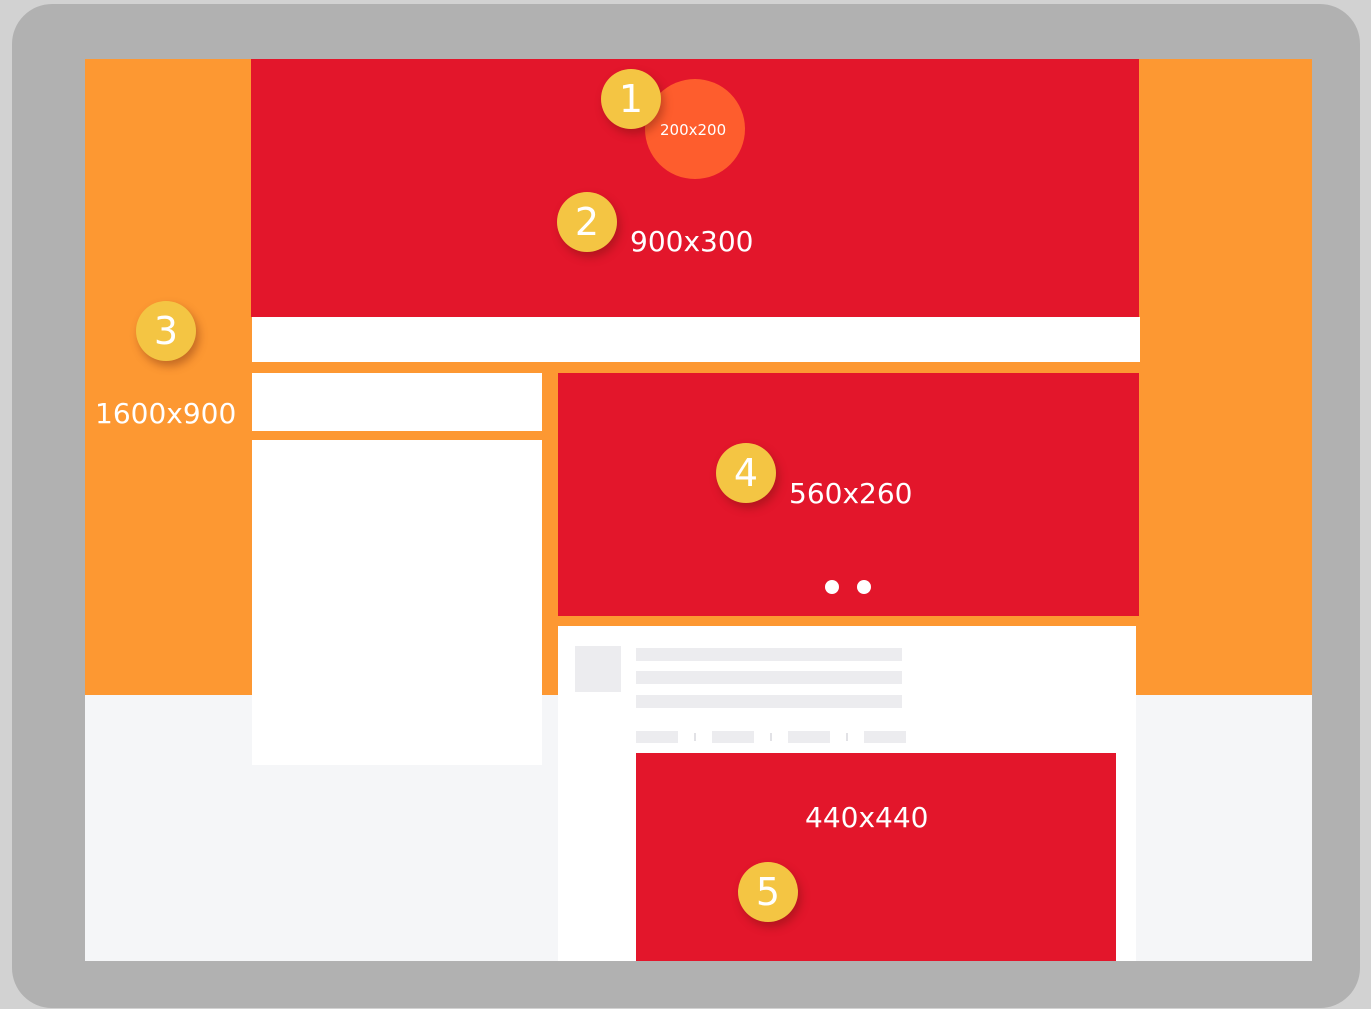 Image resolution: width=1371 pixels, height=1009 pixels. Describe the element at coordinates (867, 817) in the screenshot. I see `post-image-size-label: 440x440` at that location.